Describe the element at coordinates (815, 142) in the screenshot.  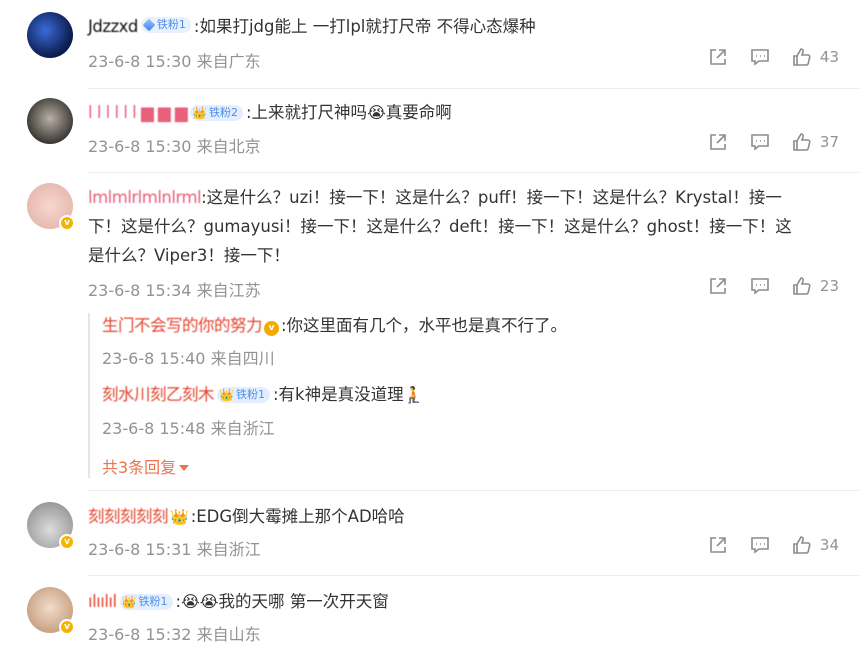
I see `like-button: 37` at that location.